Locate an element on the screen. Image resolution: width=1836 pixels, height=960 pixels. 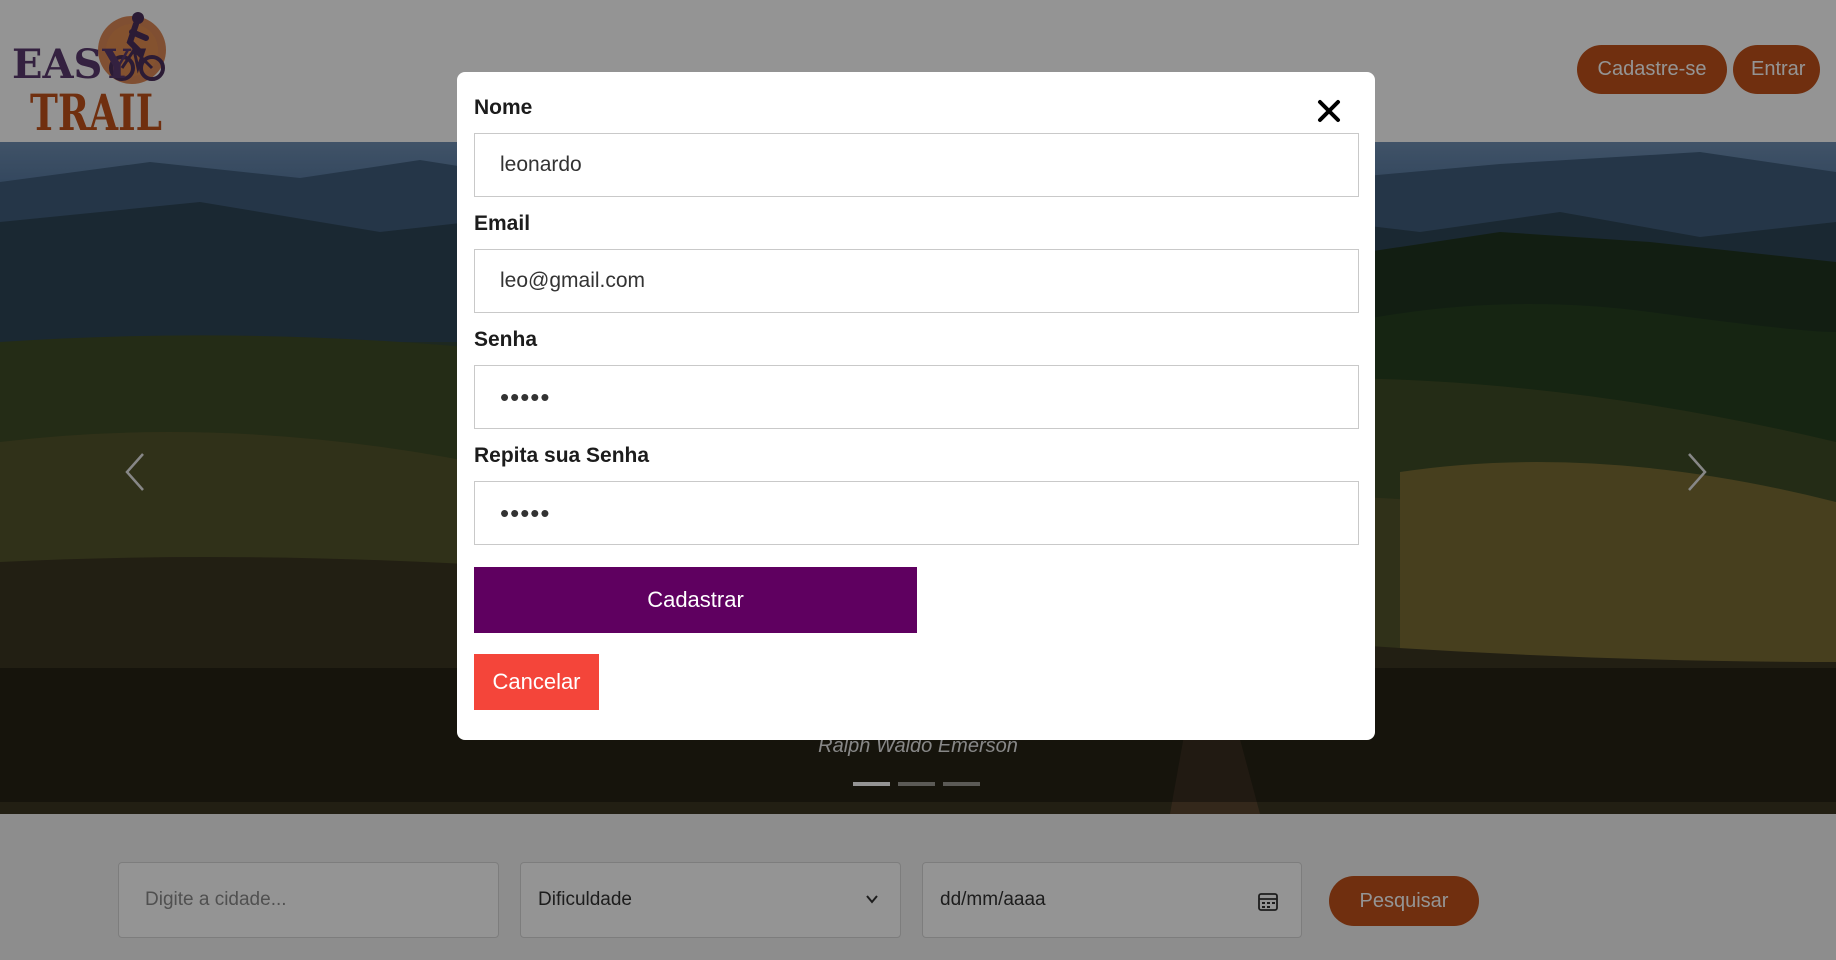
name-label: Nome is located at coordinates (503, 107).